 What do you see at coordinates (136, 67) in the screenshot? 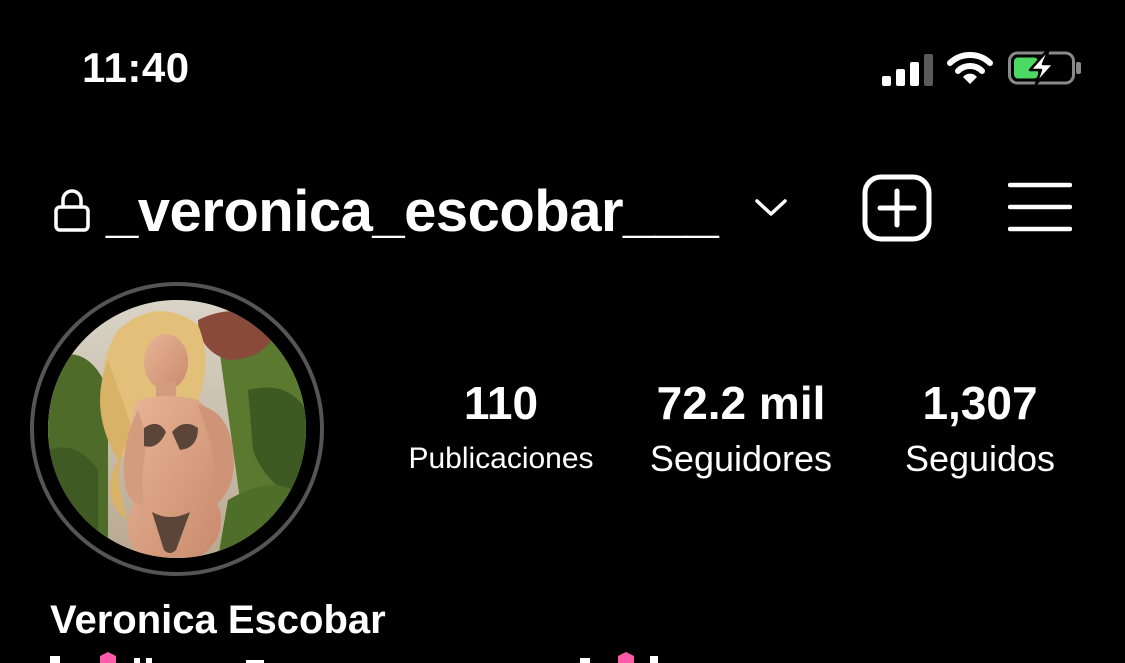
I see `status-time: 11:40` at bounding box center [136, 67].